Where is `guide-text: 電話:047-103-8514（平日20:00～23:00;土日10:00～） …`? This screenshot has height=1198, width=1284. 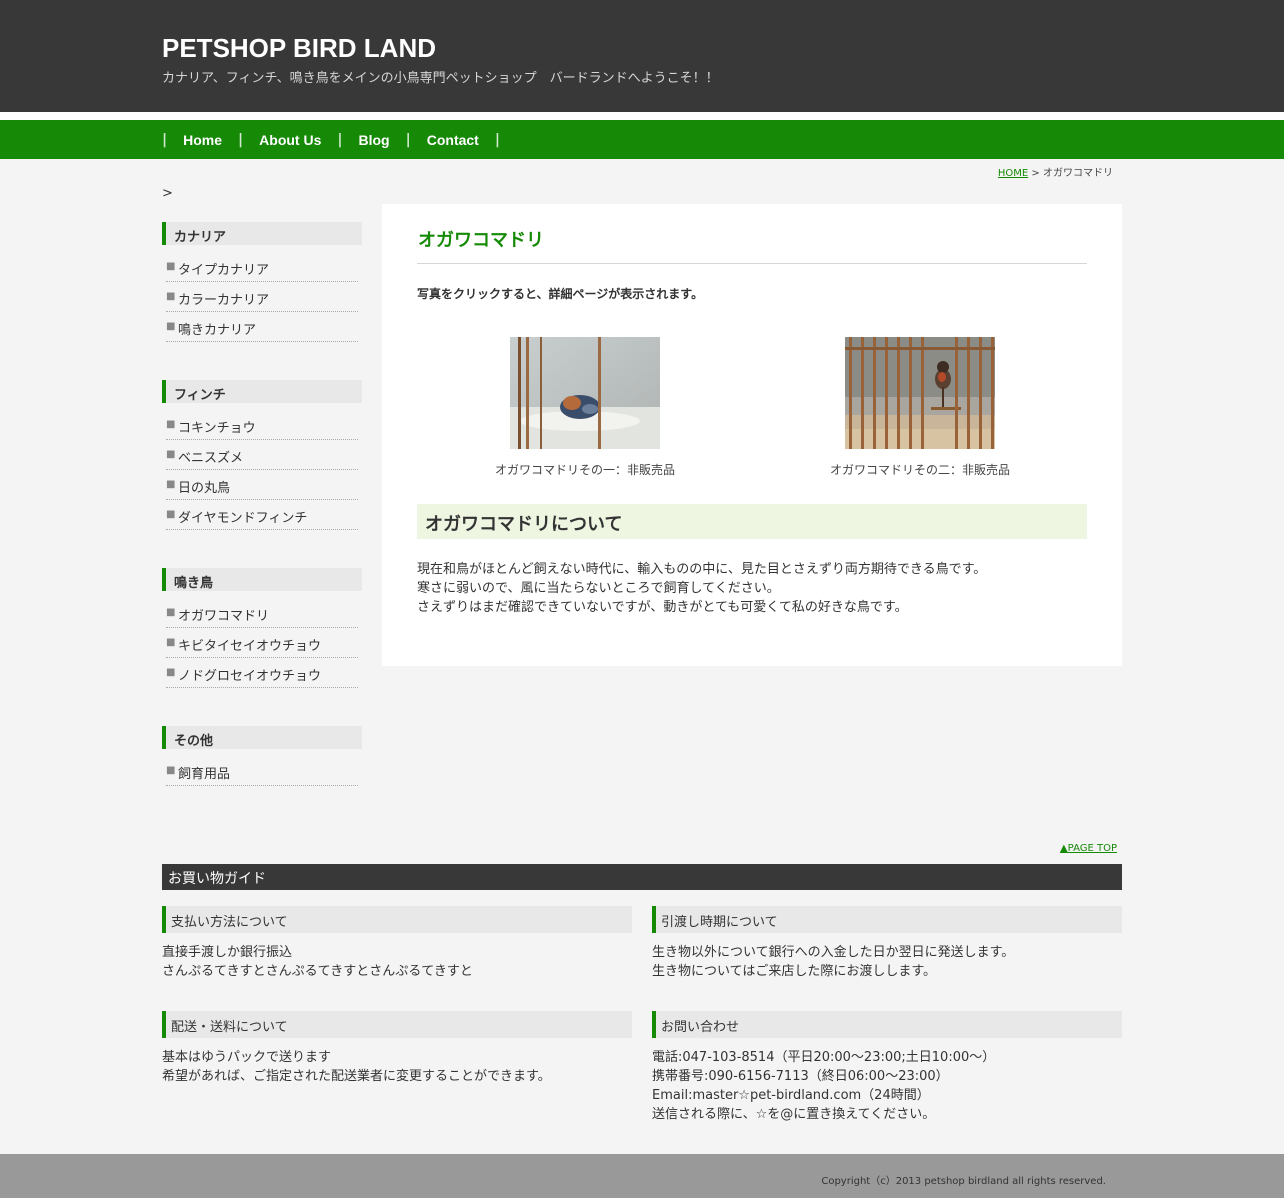
guide-text: 電話:047-103-8514（平日20:00～23:00;土日10:00～） … is located at coordinates (887, 1086).